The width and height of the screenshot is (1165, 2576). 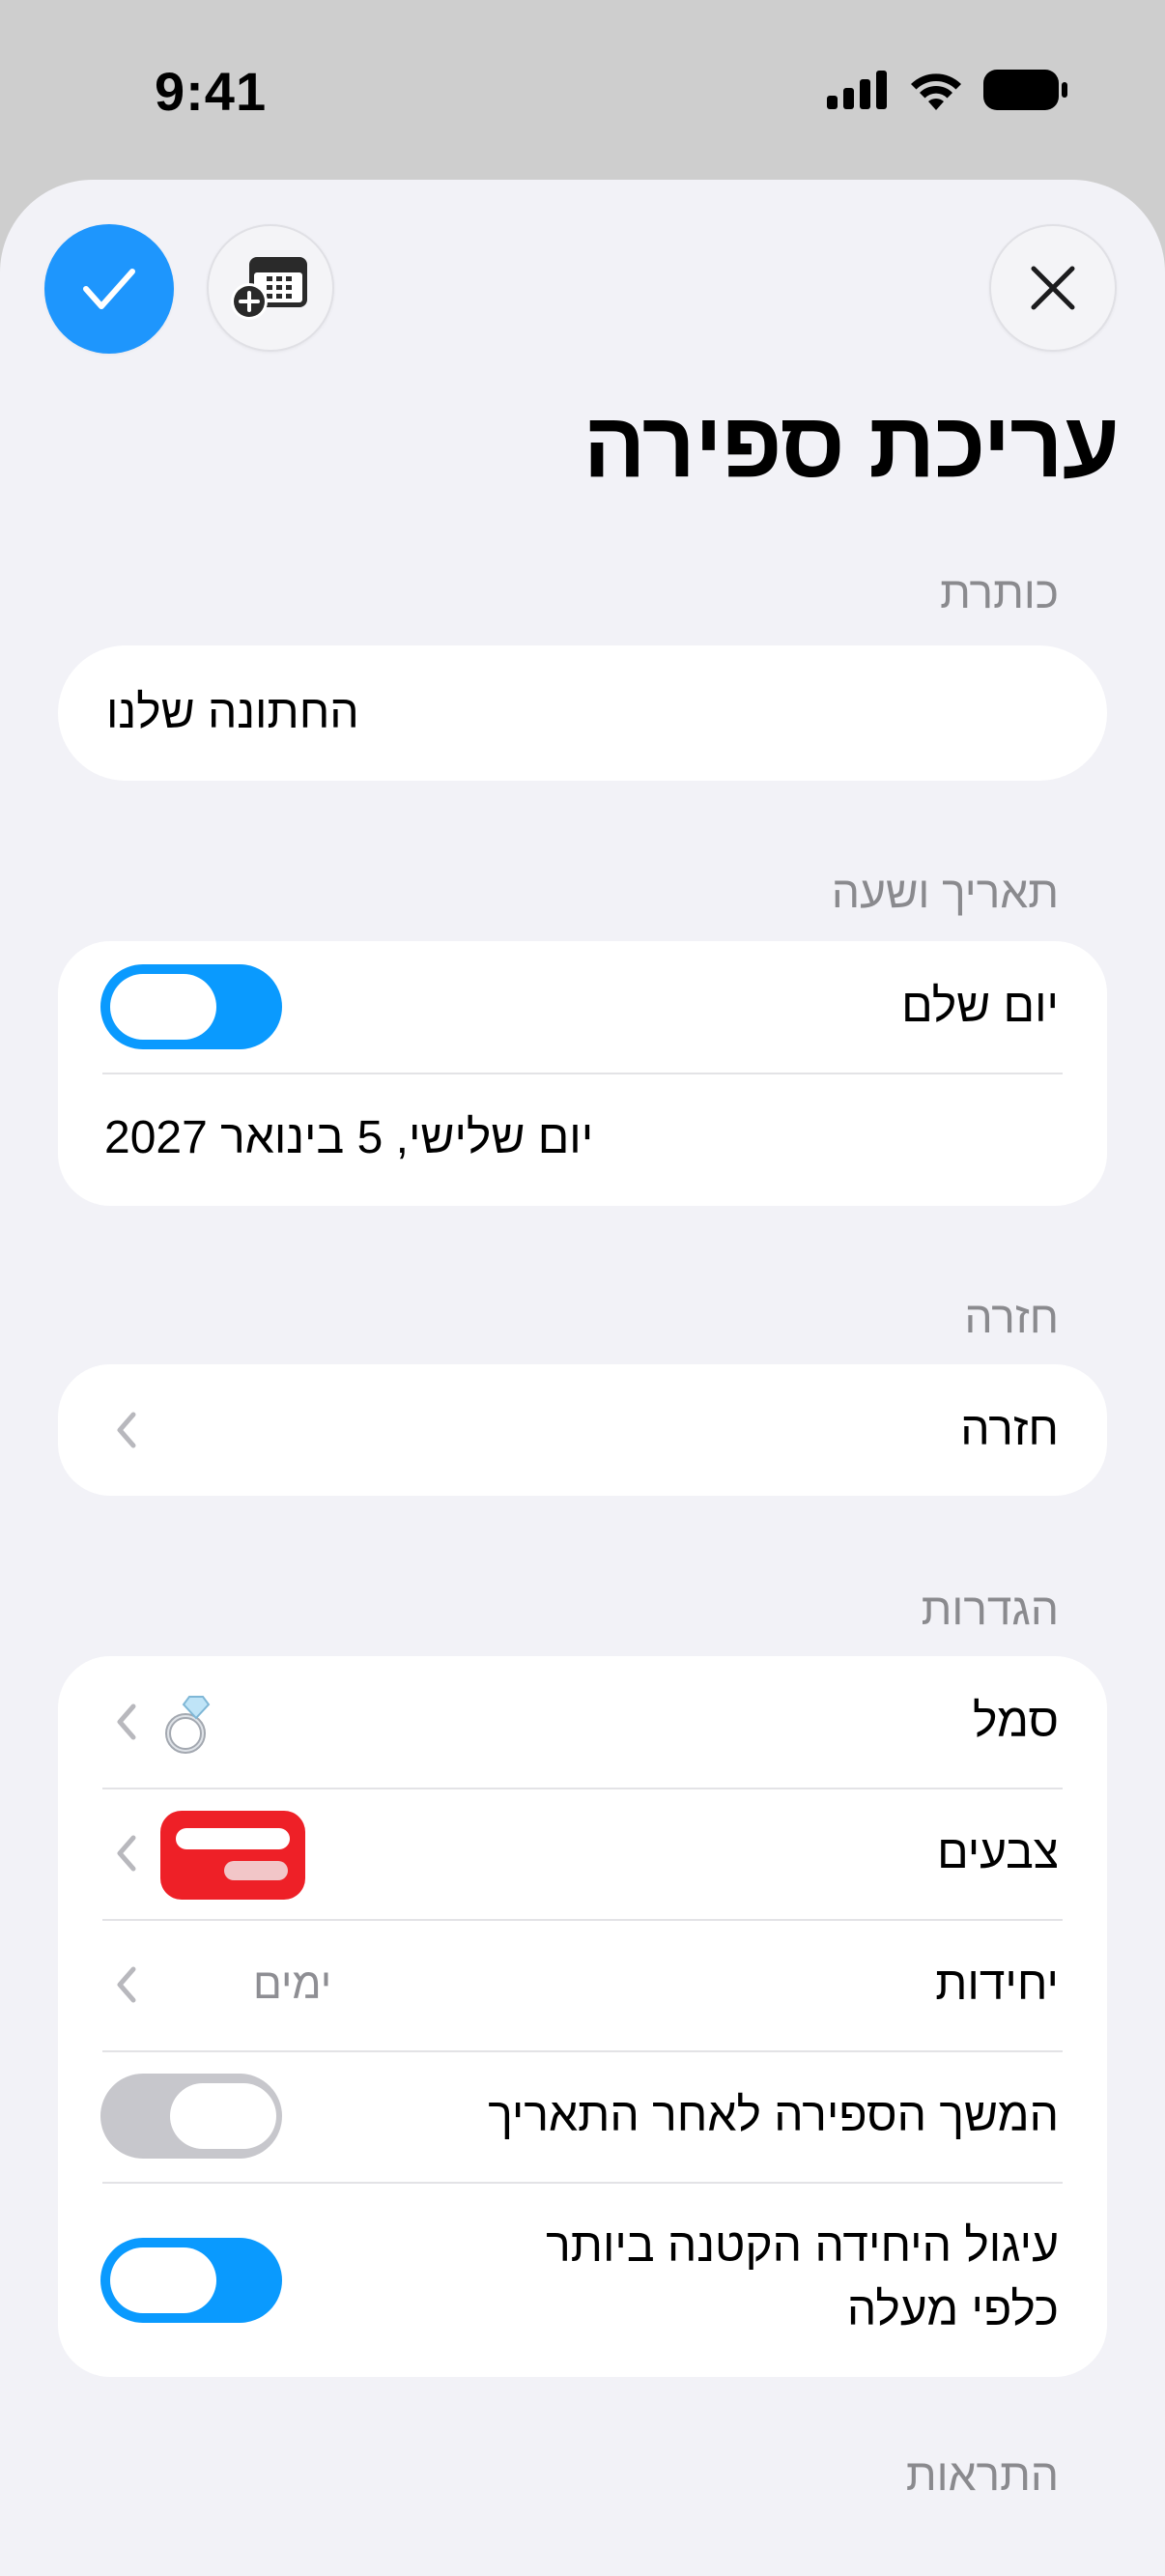 I want to click on battery-icon, so click(x=1025, y=90).